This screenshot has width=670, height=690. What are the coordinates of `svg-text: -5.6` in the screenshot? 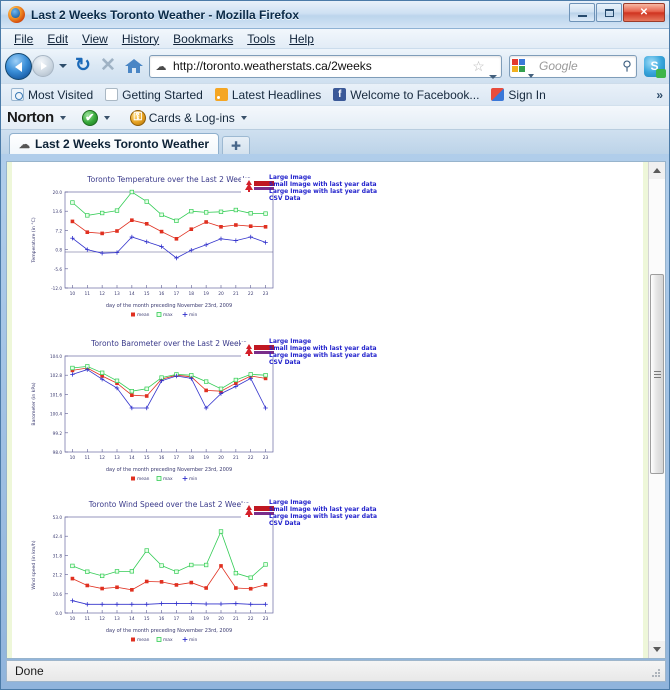 It's located at (58, 269).